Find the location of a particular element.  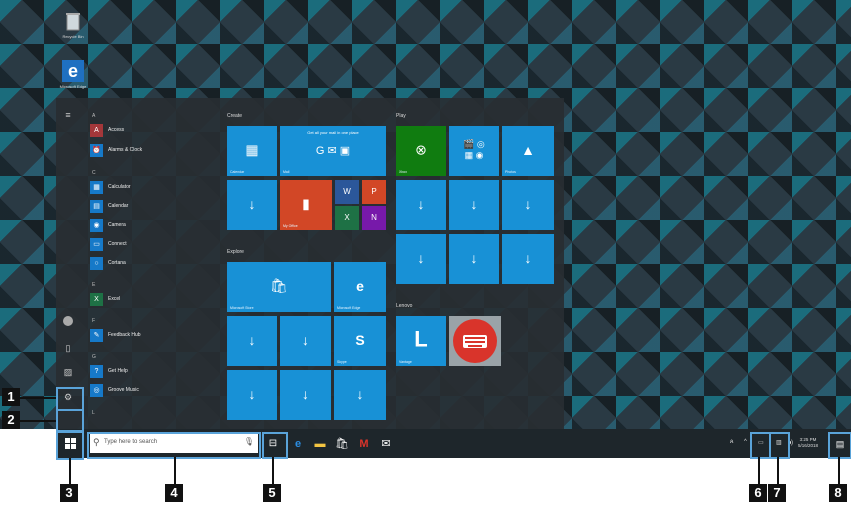

callout-number-8: 8 is located at coordinates (838, 493).